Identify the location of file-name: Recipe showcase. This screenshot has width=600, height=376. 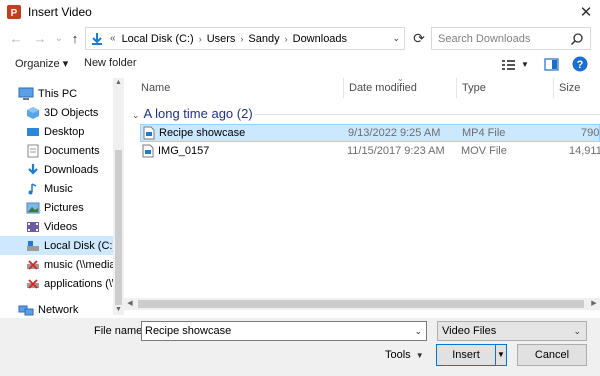
(202, 133).